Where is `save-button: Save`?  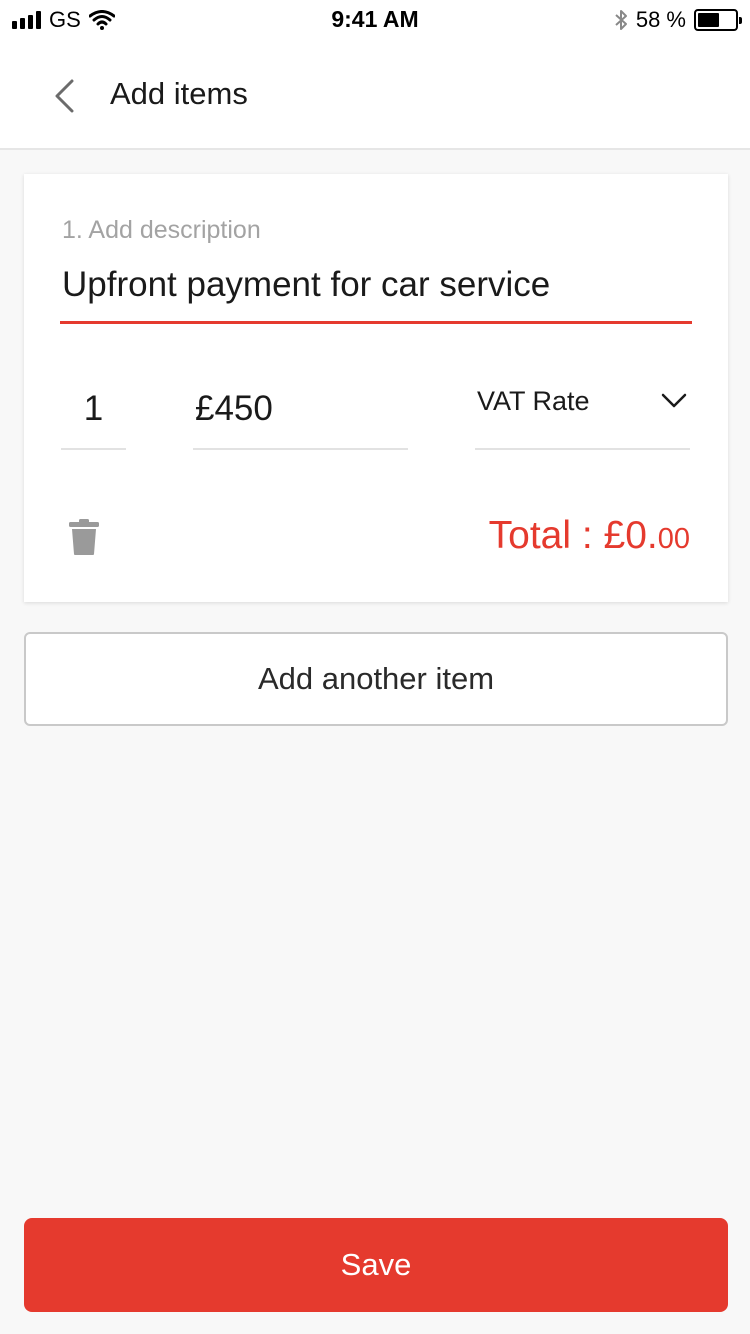
save-button: Save is located at coordinates (376, 1265).